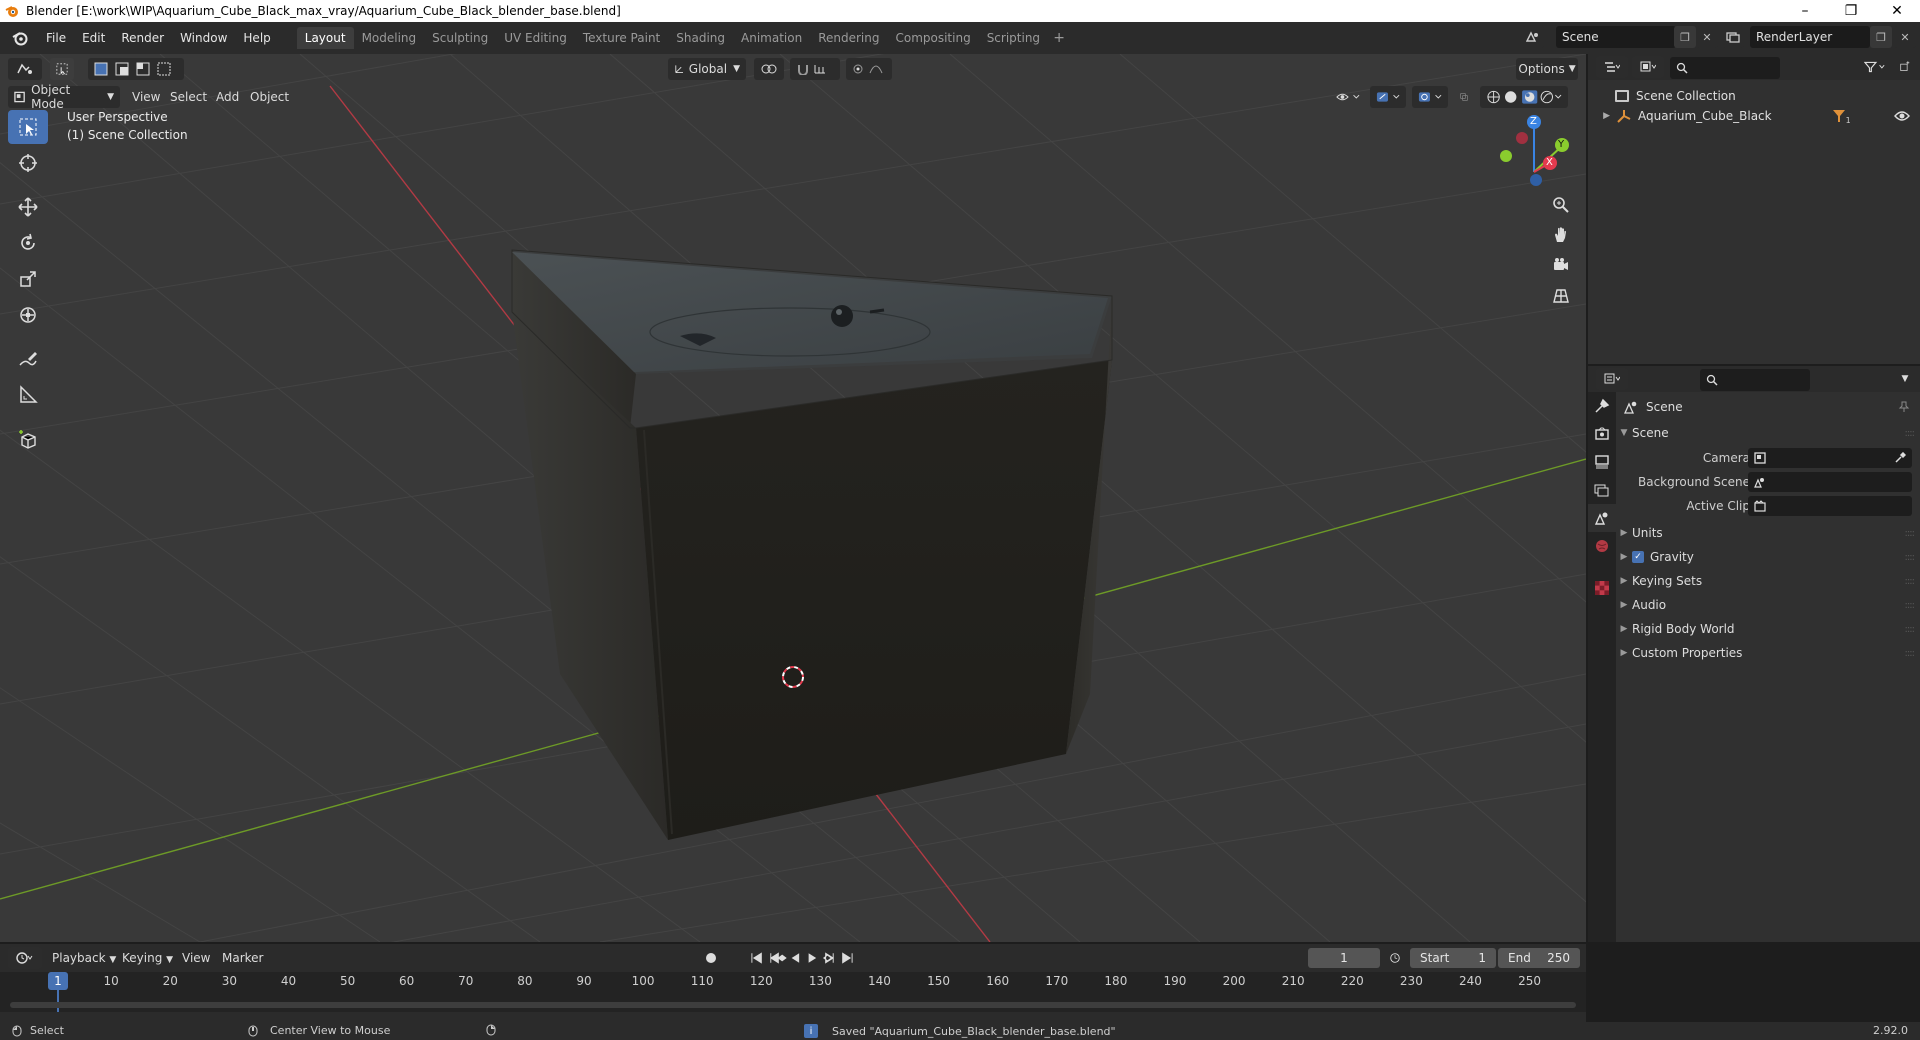 The width and height of the screenshot is (1920, 1040). Describe the element at coordinates (203, 38) in the screenshot. I see `menu-window: Window` at that location.